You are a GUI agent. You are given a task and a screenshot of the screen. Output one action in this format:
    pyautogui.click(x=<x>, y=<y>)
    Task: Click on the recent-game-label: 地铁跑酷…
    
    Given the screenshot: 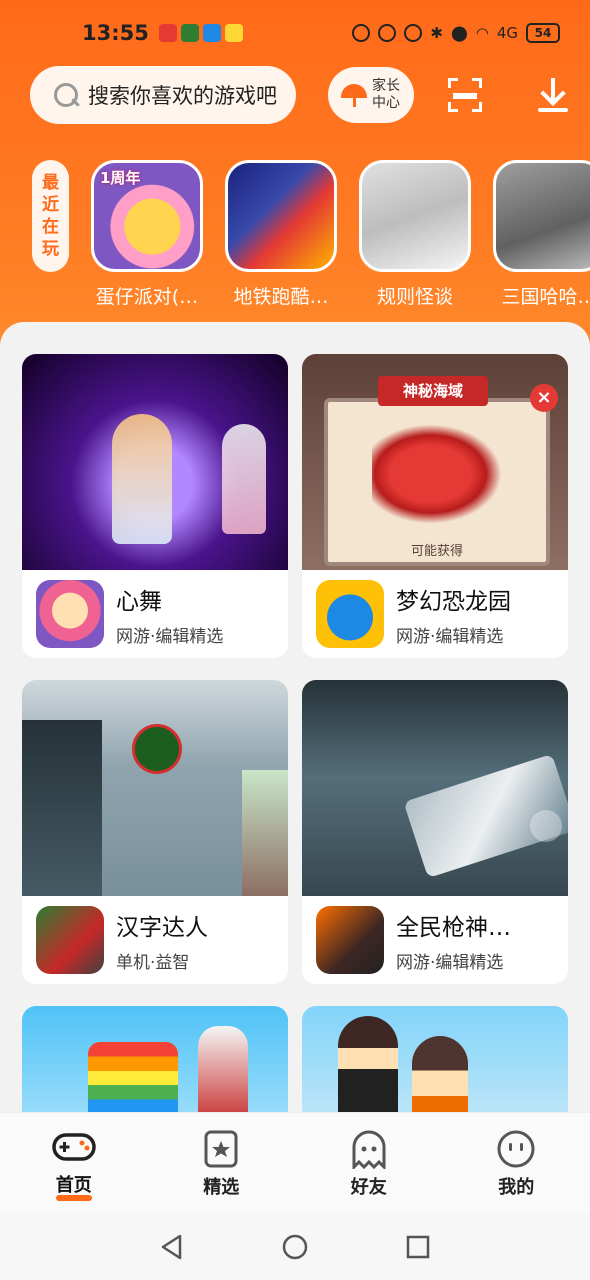 What is the action you would take?
    pyautogui.click(x=281, y=297)
    